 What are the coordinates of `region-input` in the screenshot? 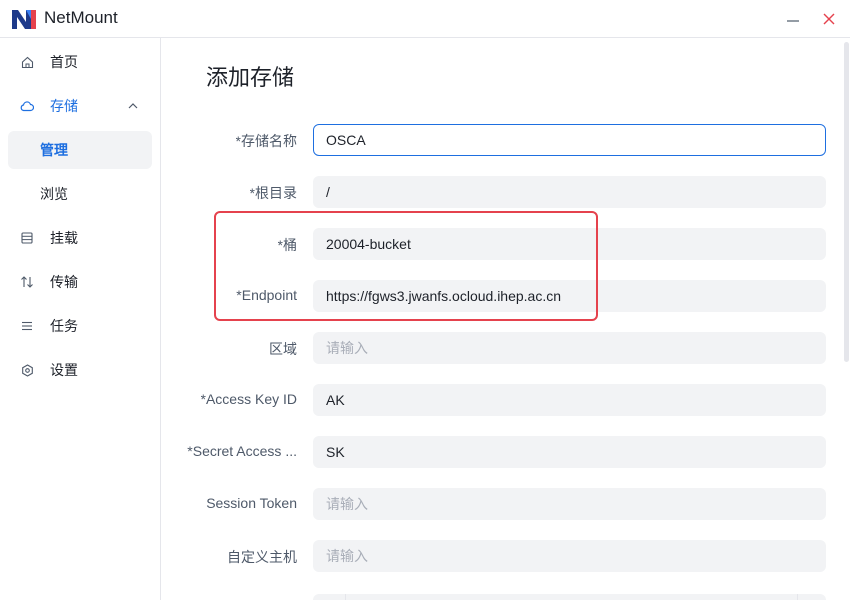 It's located at (569, 348).